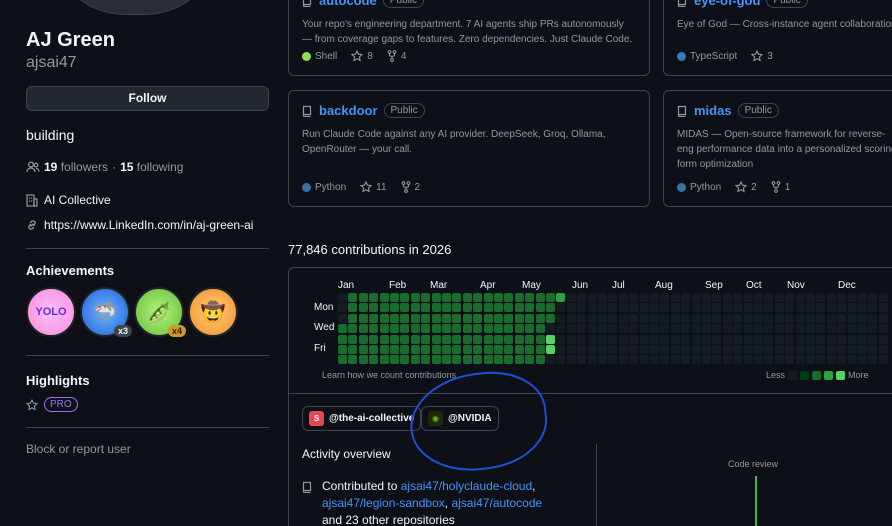 Image resolution: width=892 pixels, height=526 pixels. Describe the element at coordinates (383, 503) in the screenshot. I see `contributed-repo-link: ajsai47/legion-sandbox` at that location.